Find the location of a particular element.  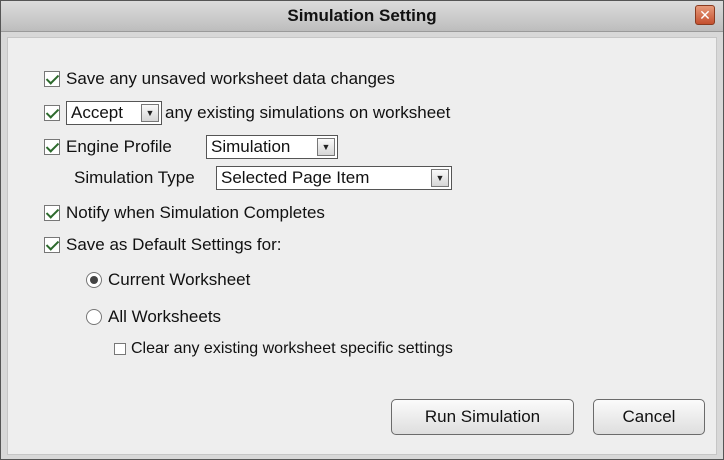

scope-all-label: All Worksheets is located at coordinates (165, 316).